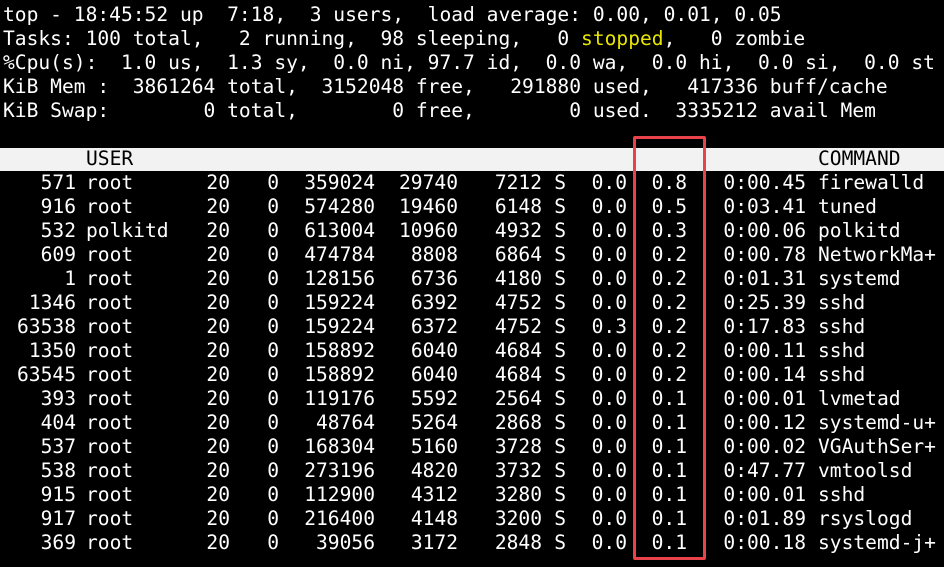 The height and width of the screenshot is (567, 944). I want to click on process-cell-res: 6392, so click(434, 302).